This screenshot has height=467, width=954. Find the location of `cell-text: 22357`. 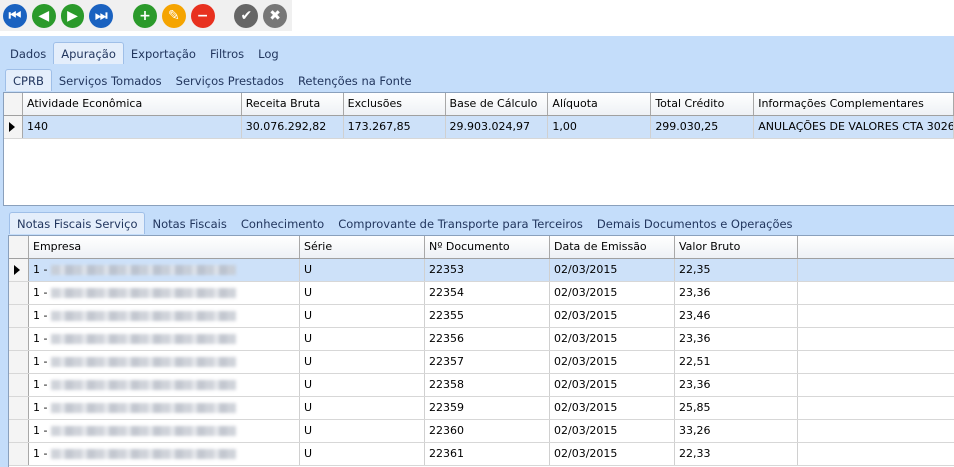

cell-text: 22357 is located at coordinates (446, 361).